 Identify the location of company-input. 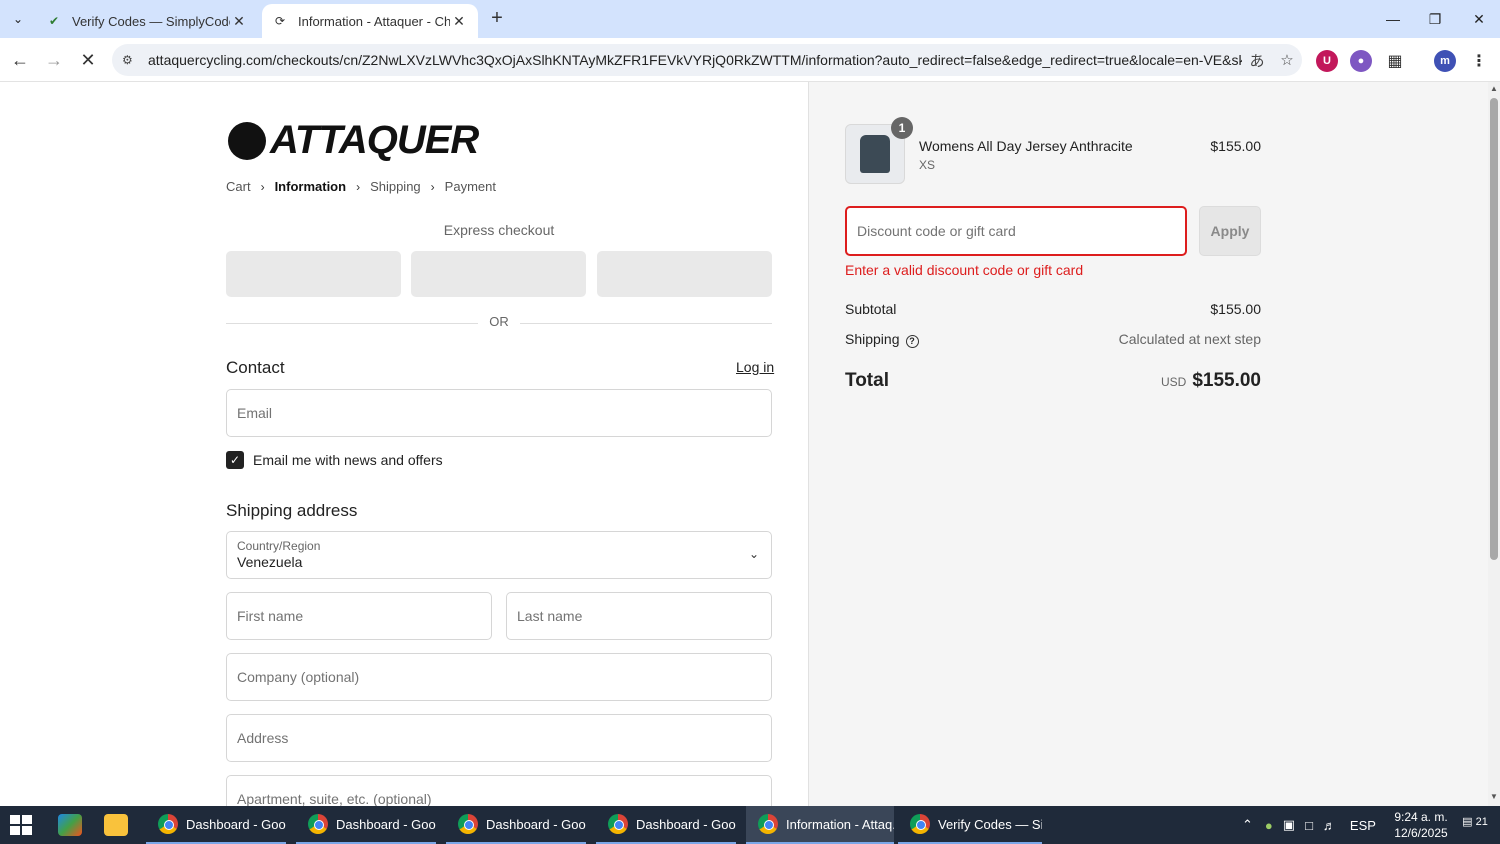
(499, 677).